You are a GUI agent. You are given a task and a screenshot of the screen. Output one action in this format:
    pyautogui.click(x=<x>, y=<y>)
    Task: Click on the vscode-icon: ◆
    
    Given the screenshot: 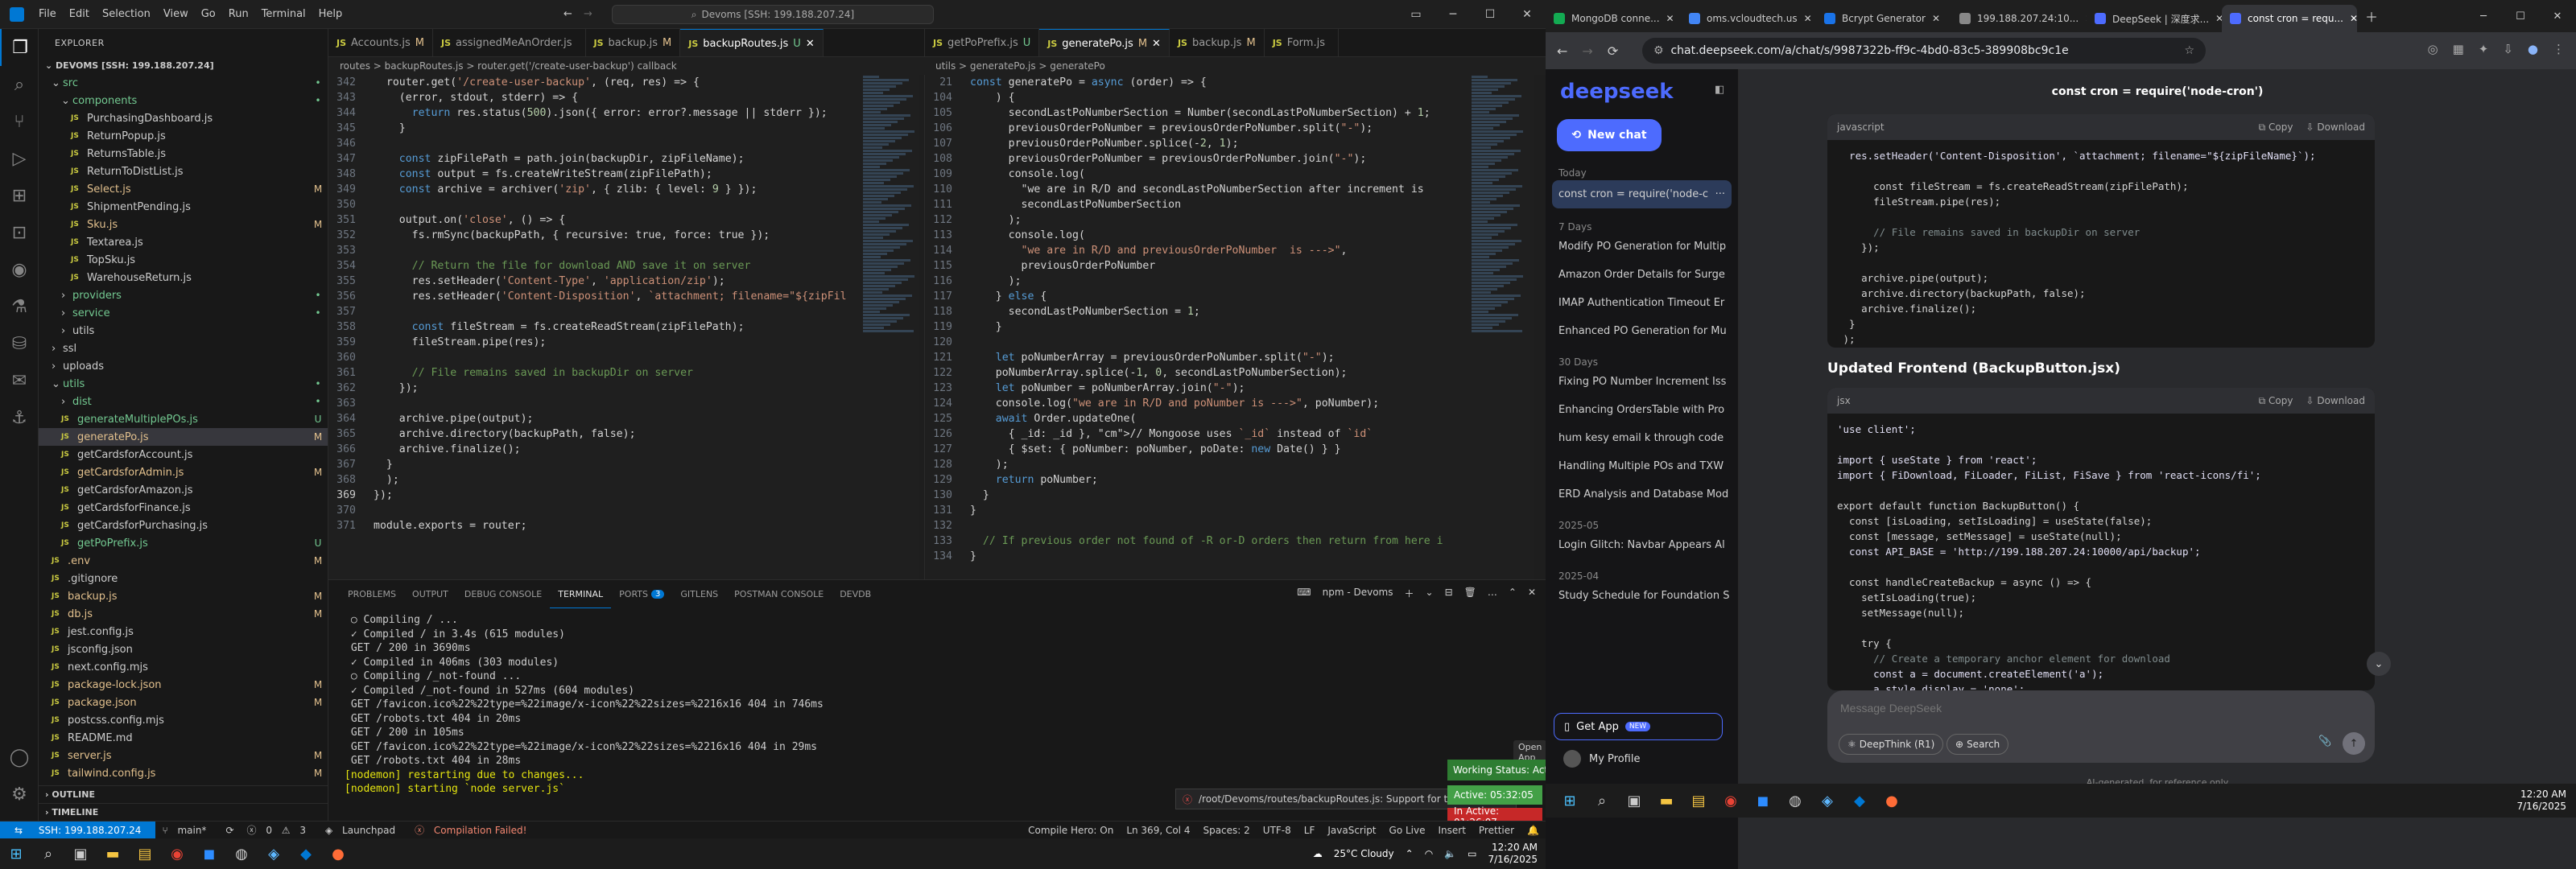 What is the action you would take?
    pyautogui.click(x=306, y=853)
    